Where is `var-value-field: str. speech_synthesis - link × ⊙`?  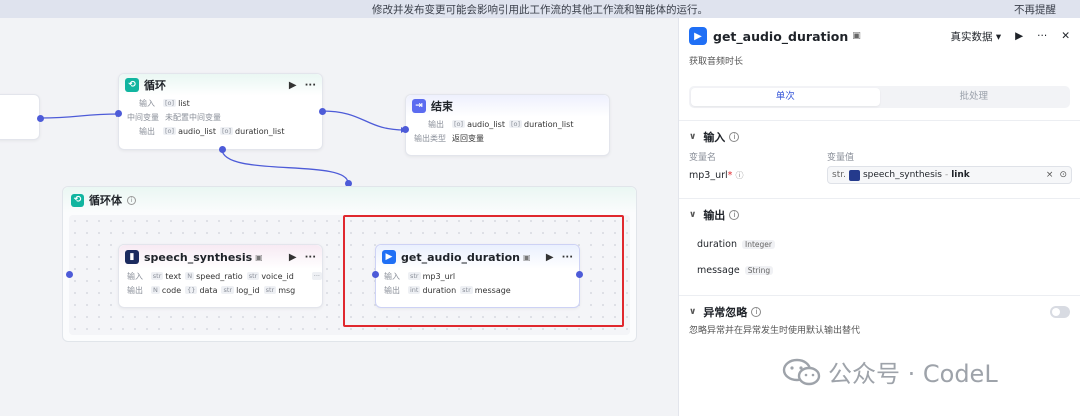 var-value-field: str. speech_synthesis - link × ⊙ is located at coordinates (949, 175).